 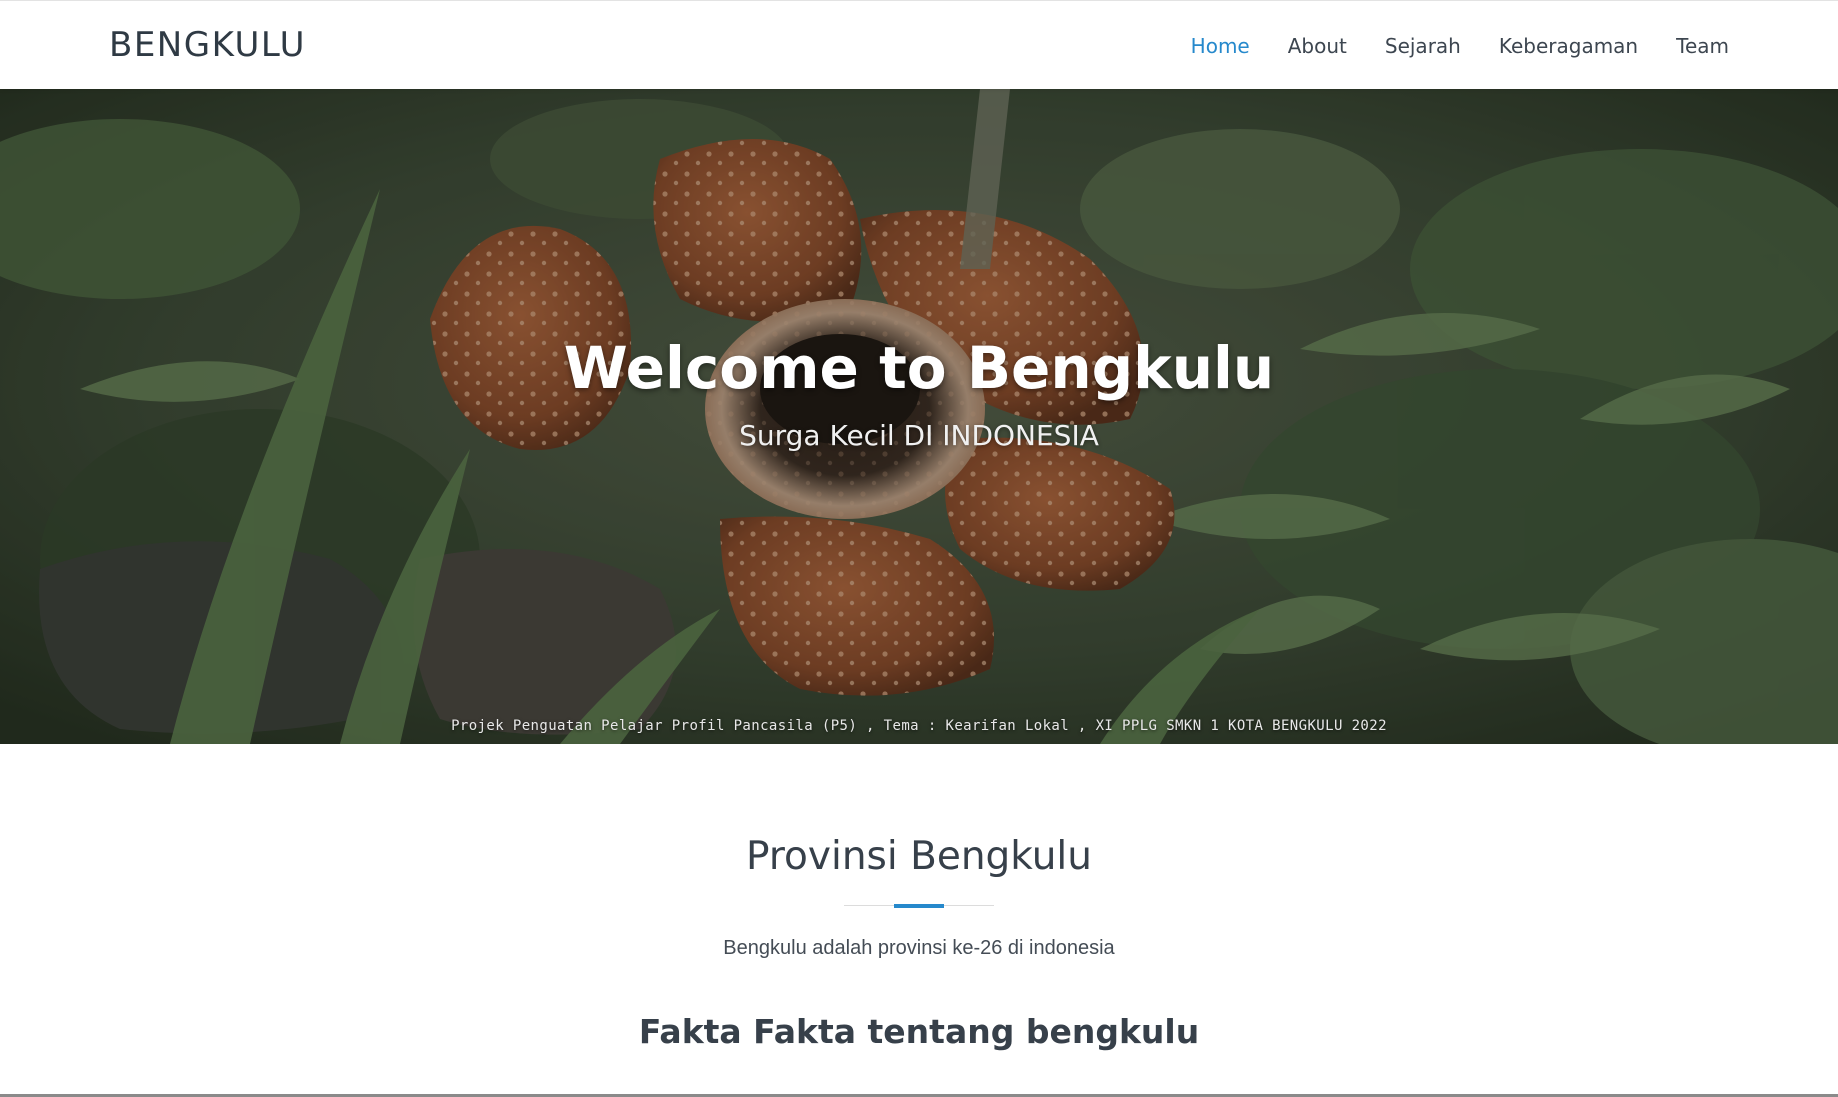 I want to click on brand-logo: BENGKULU, so click(x=207, y=45).